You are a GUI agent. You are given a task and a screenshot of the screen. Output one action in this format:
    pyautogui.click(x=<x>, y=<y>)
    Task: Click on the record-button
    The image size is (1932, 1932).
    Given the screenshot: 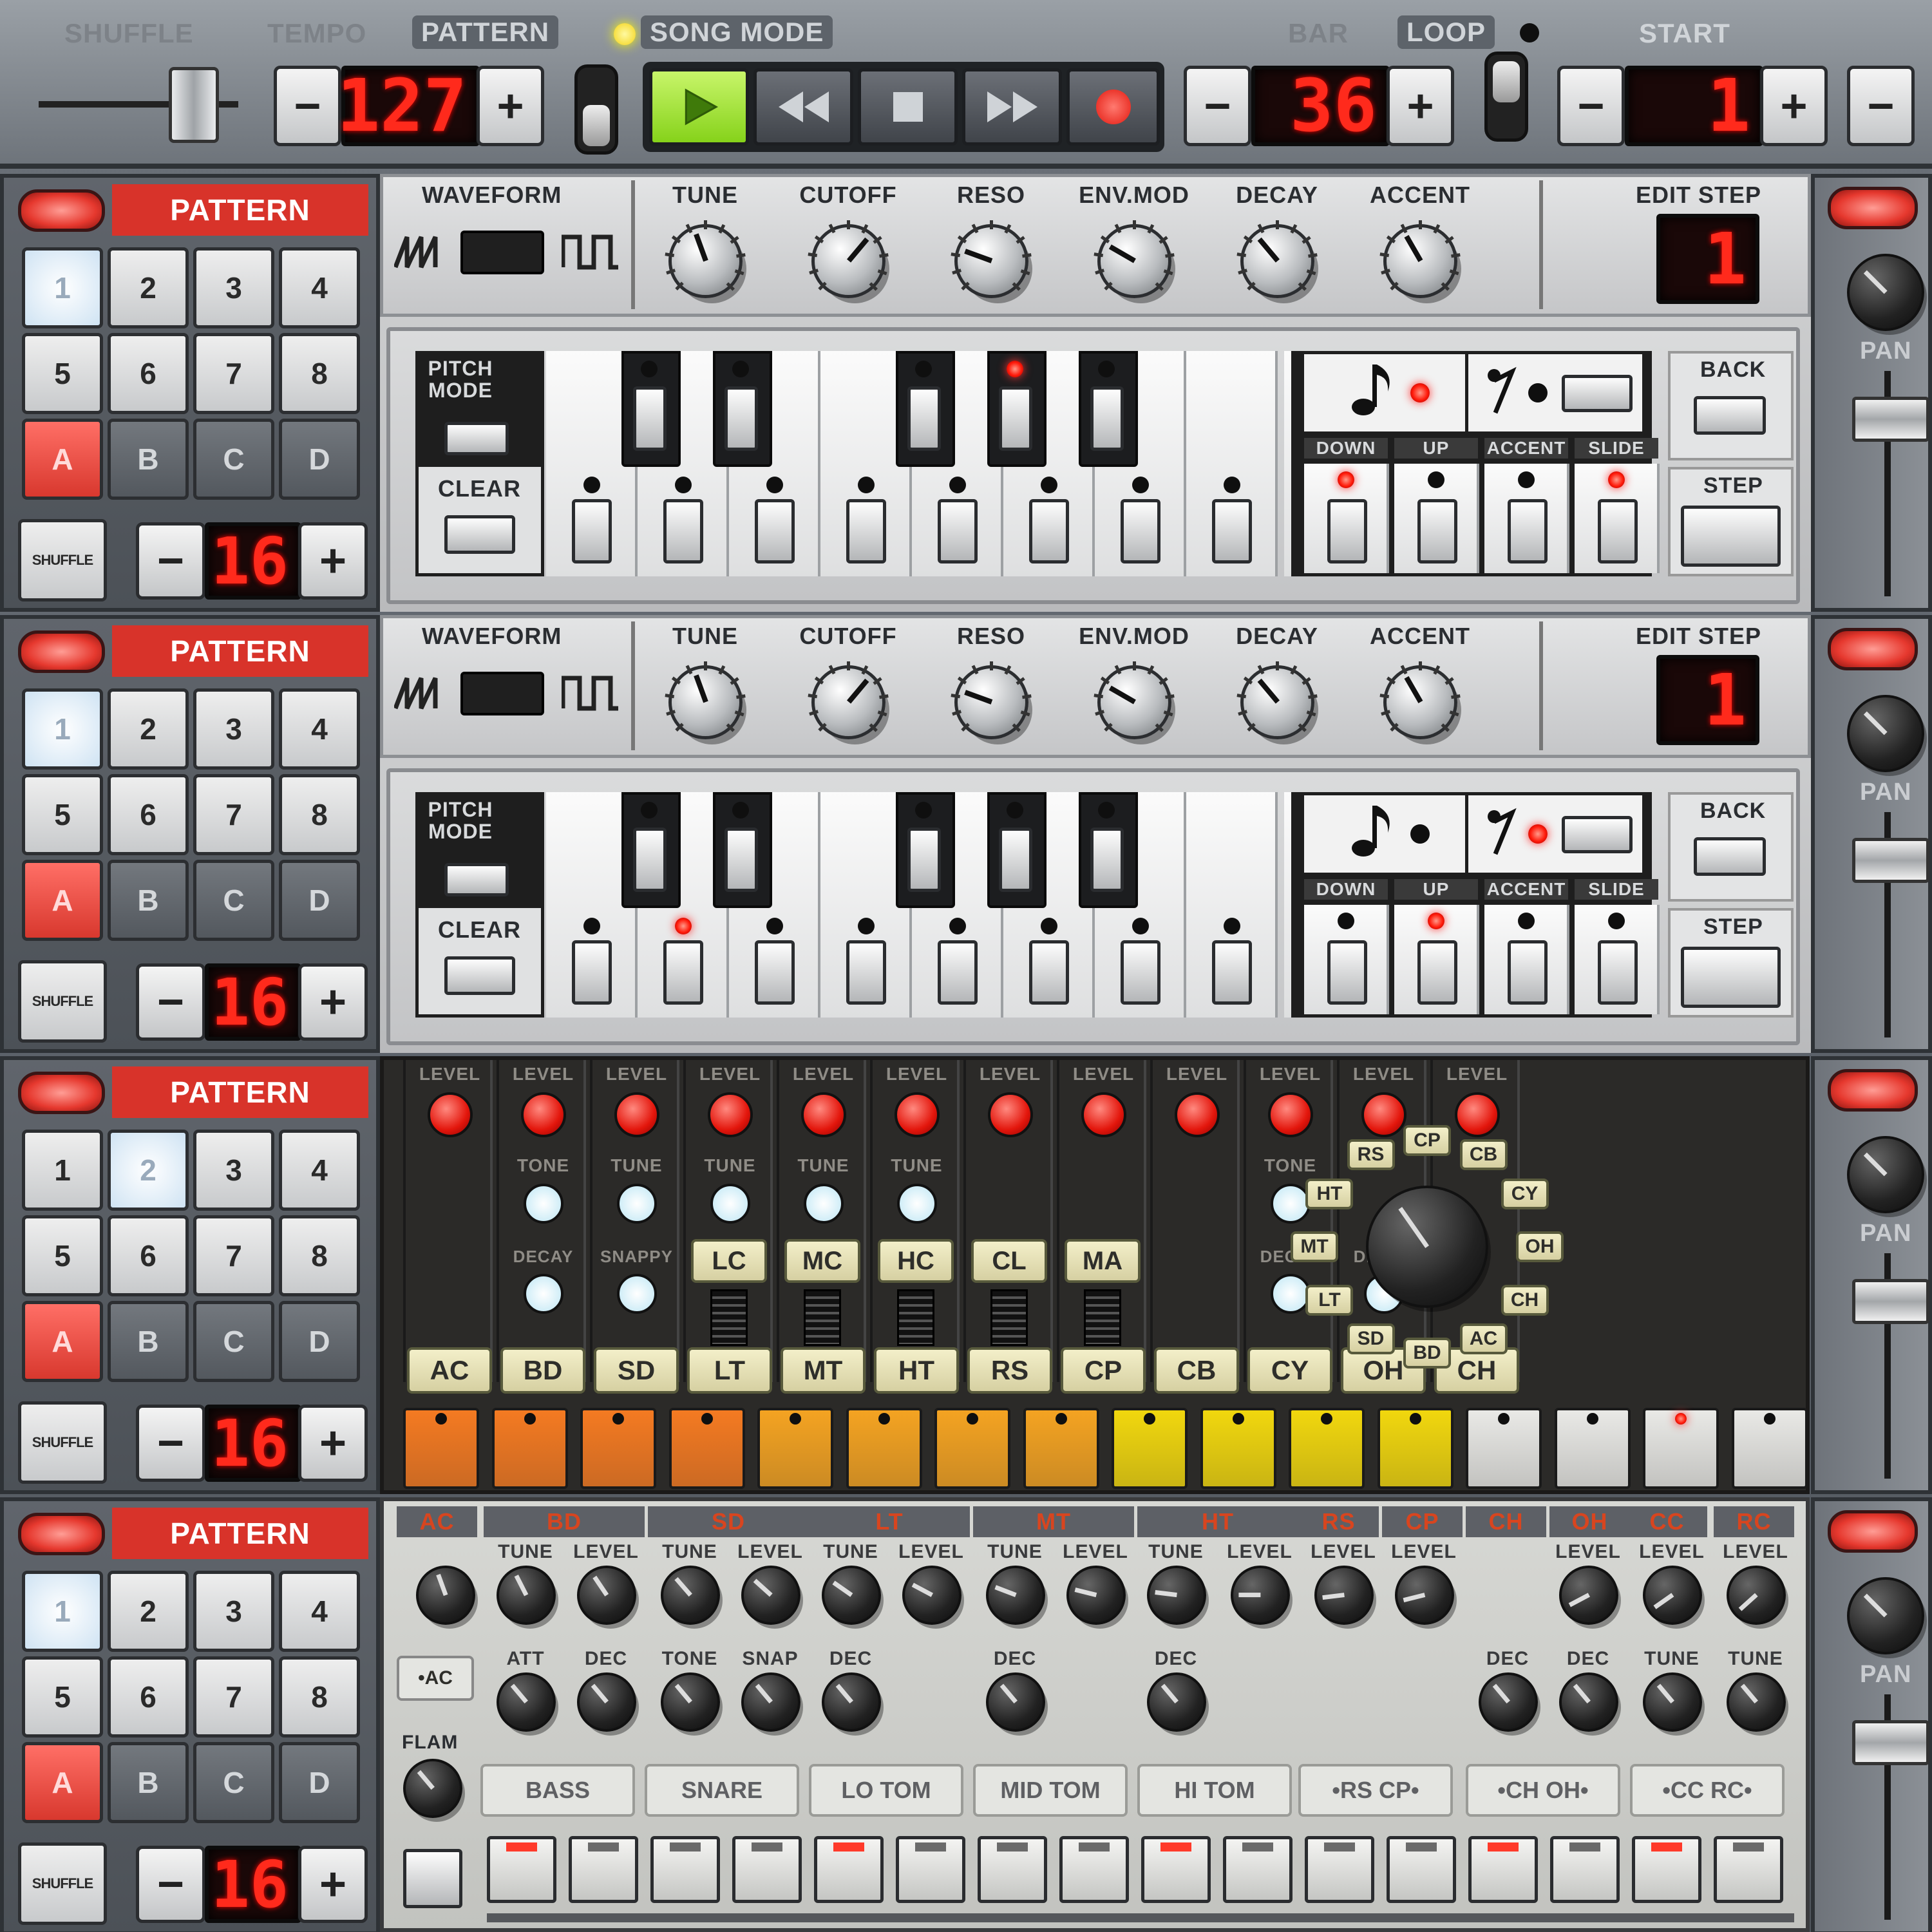 What is the action you would take?
    pyautogui.click(x=1113, y=107)
    